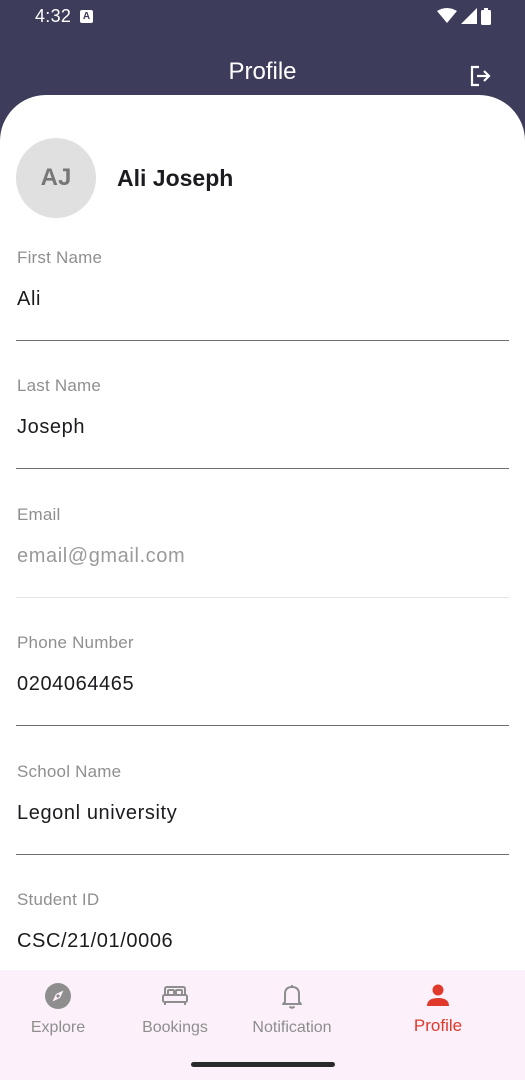  I want to click on nav-item-notification: Notification, so click(292, 1010).